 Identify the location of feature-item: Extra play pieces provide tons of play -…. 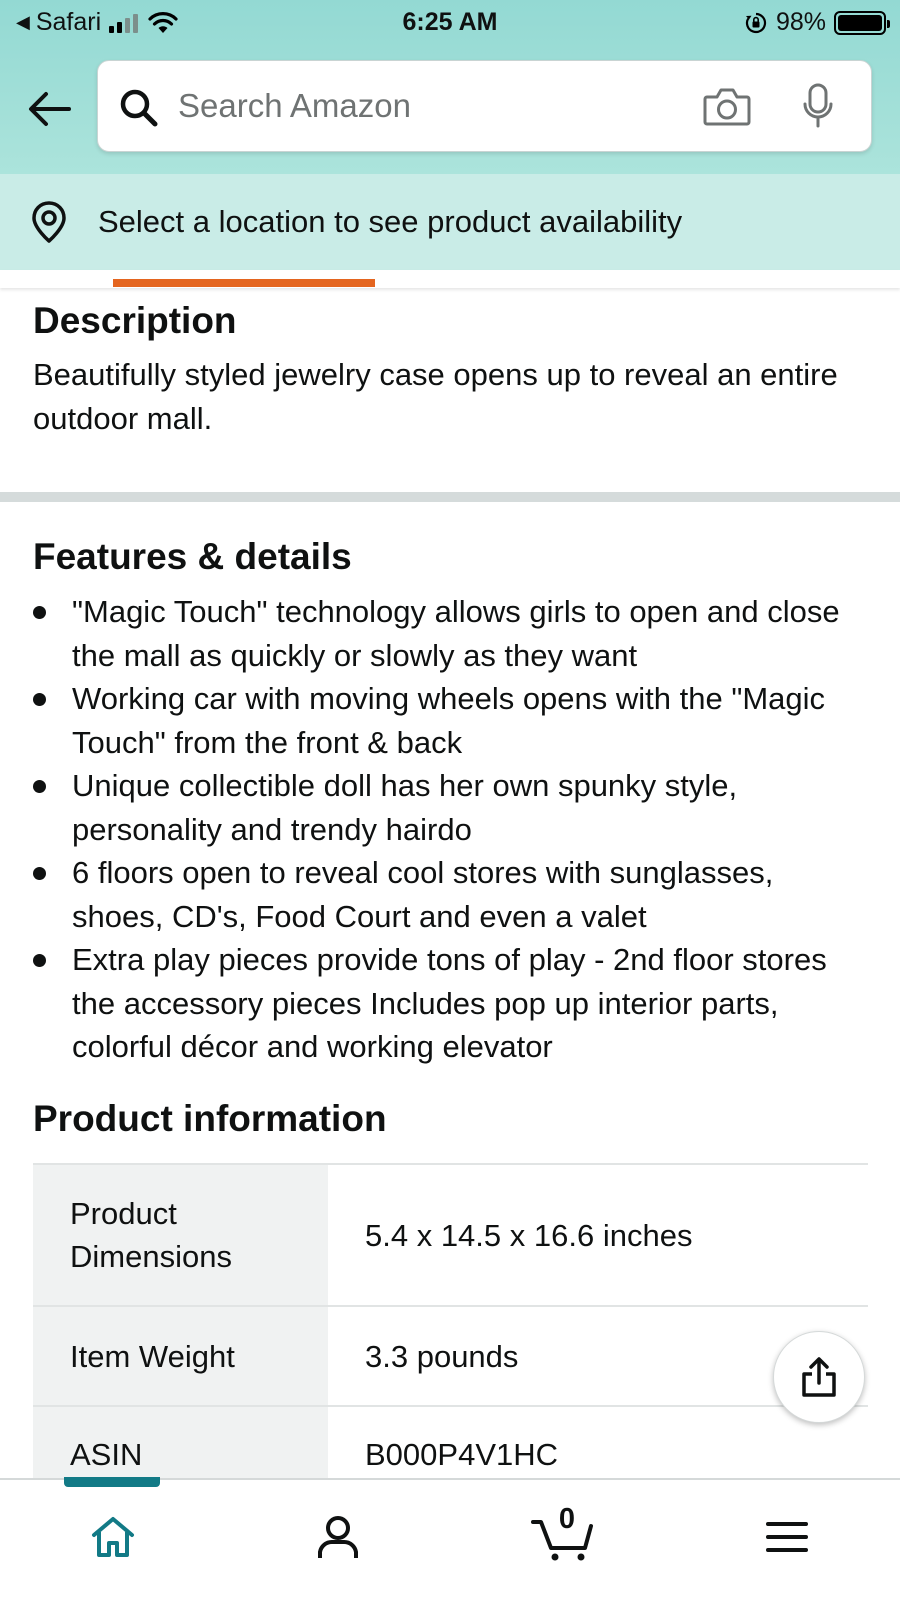
(448, 1003).